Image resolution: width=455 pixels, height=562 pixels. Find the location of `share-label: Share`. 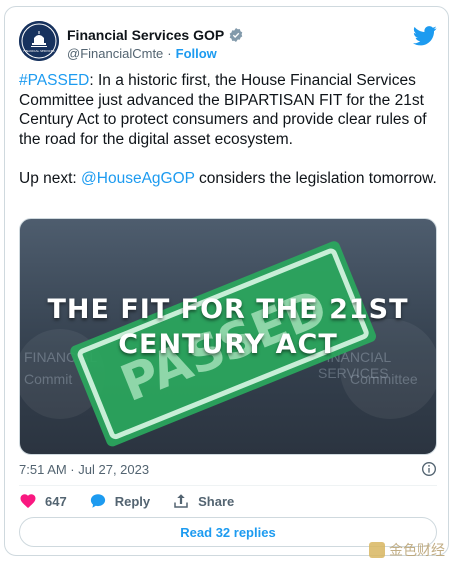

share-label: Share is located at coordinates (216, 501).